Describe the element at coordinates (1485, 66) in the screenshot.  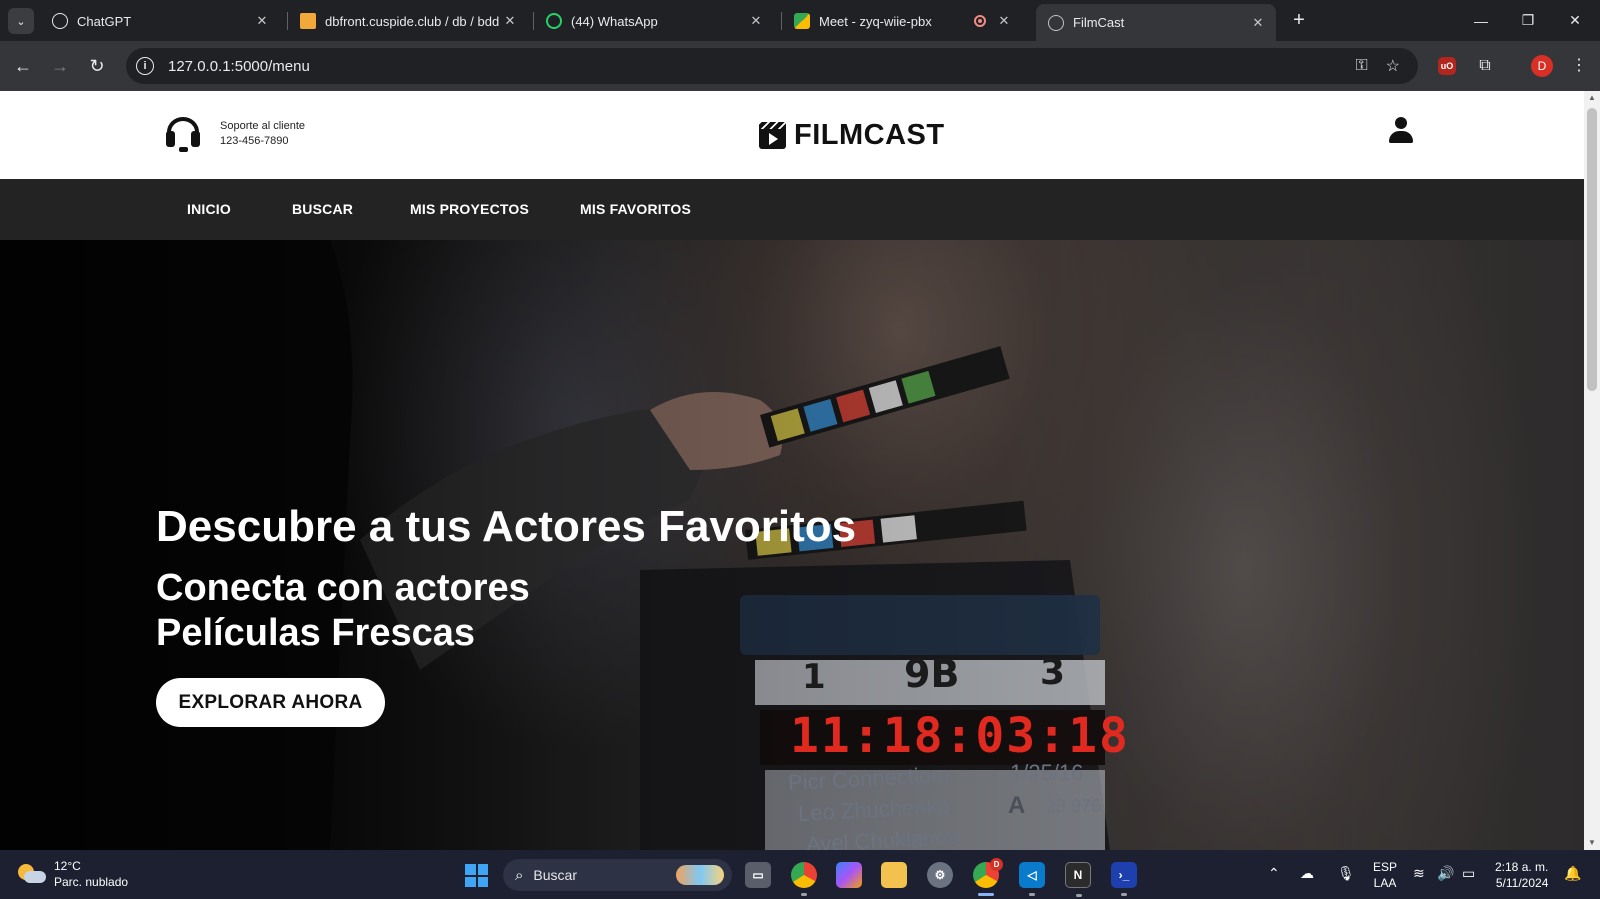
I see `extensions-icon: ⧉` at that location.